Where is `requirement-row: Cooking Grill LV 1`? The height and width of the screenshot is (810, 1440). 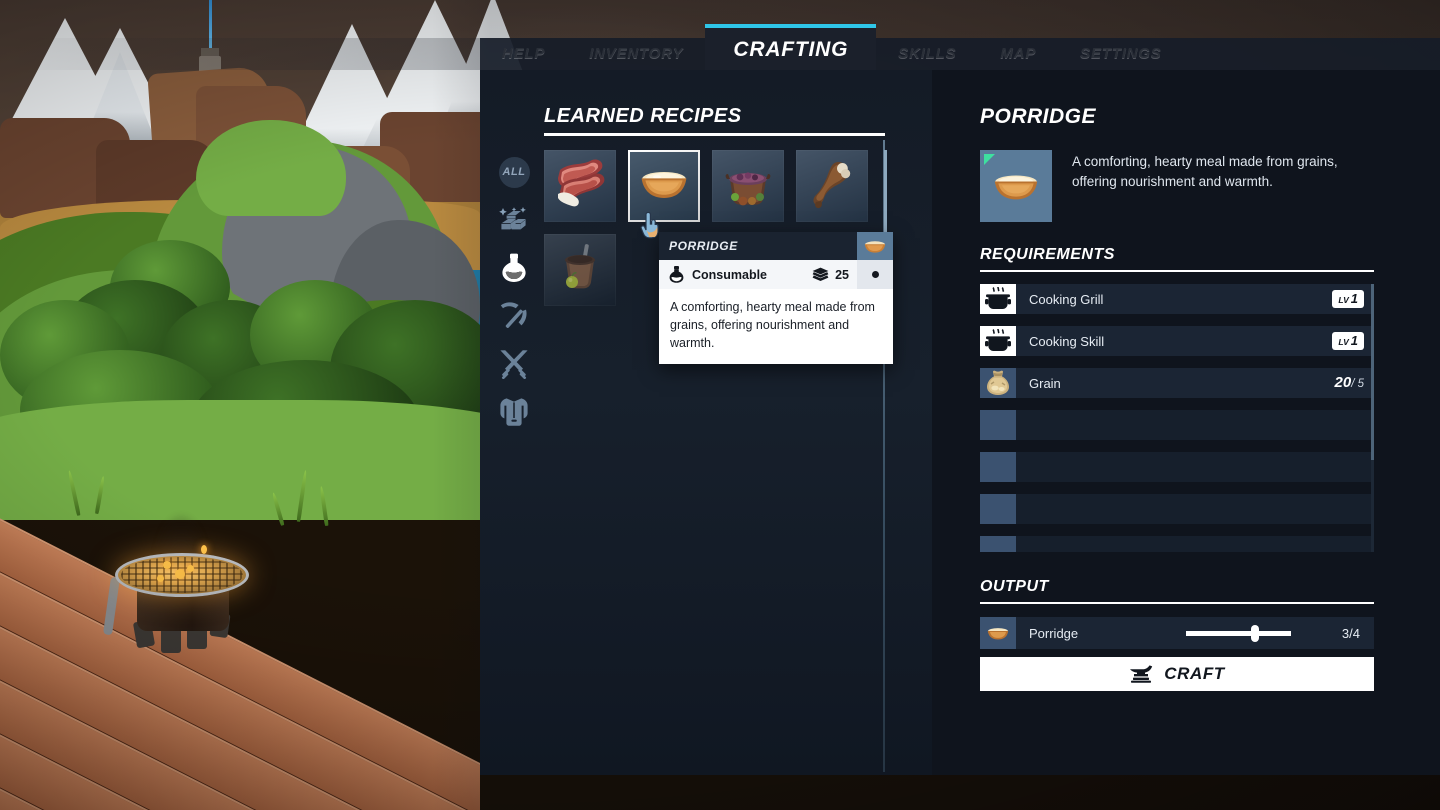
requirement-row: Cooking Grill LV 1 is located at coordinates (1177, 299).